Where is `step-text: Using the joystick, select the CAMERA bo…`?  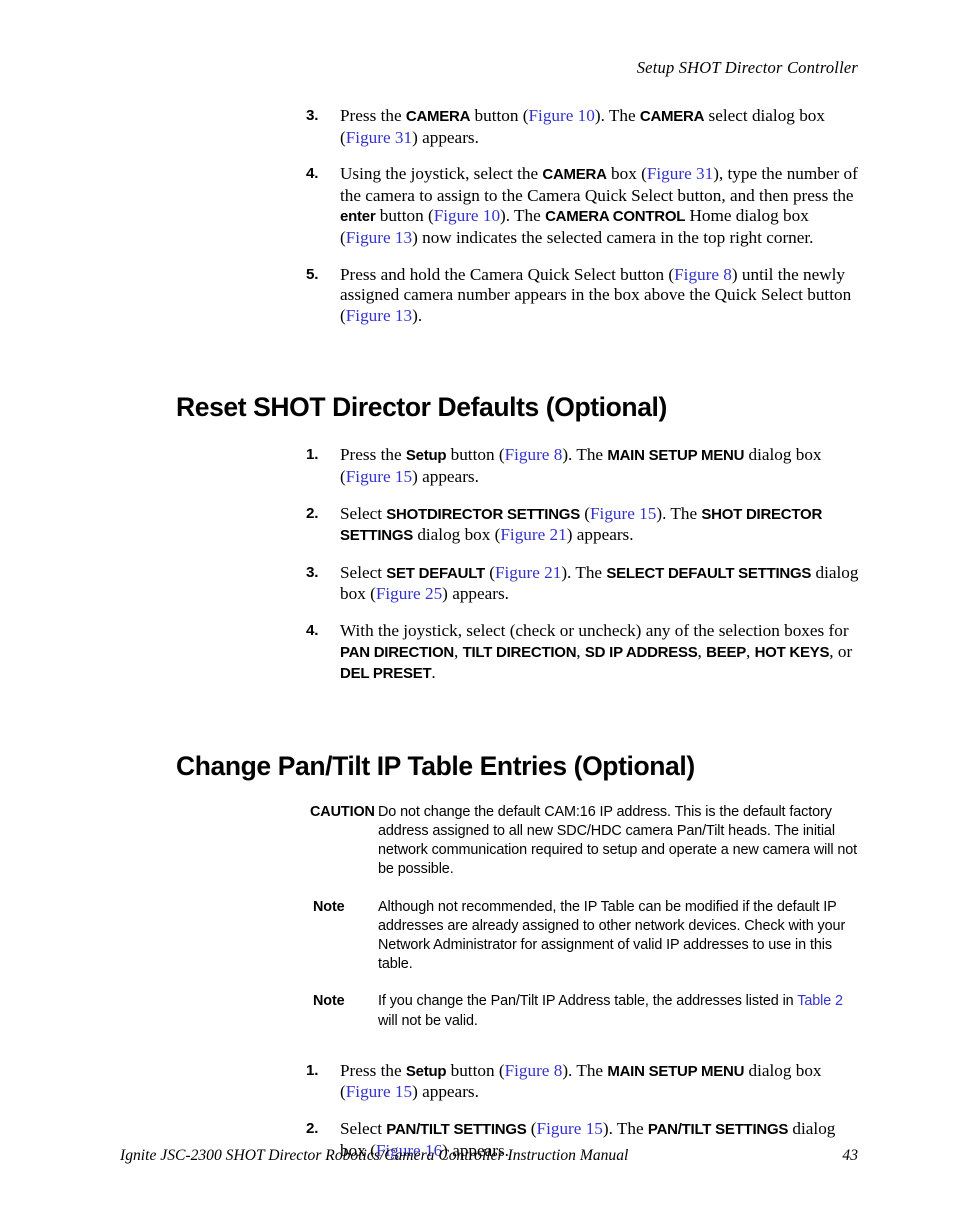
step-text: Using the joystick, select the CAMERA bo… is located at coordinates (601, 206).